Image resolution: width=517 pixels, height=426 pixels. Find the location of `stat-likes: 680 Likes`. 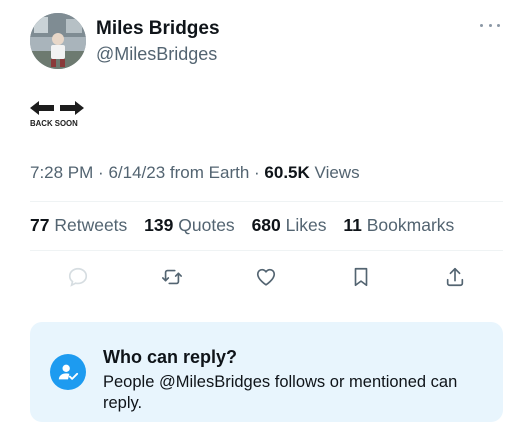

stat-likes: 680 Likes is located at coordinates (289, 225).